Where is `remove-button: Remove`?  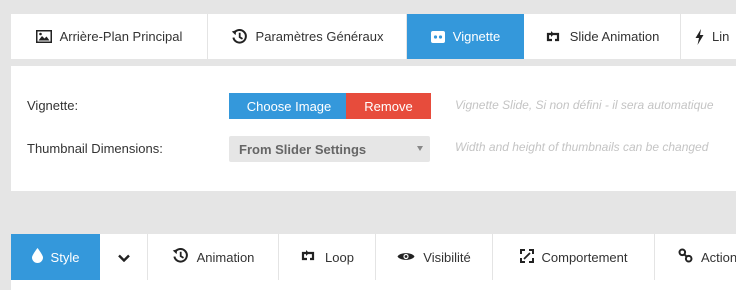 remove-button: Remove is located at coordinates (388, 106).